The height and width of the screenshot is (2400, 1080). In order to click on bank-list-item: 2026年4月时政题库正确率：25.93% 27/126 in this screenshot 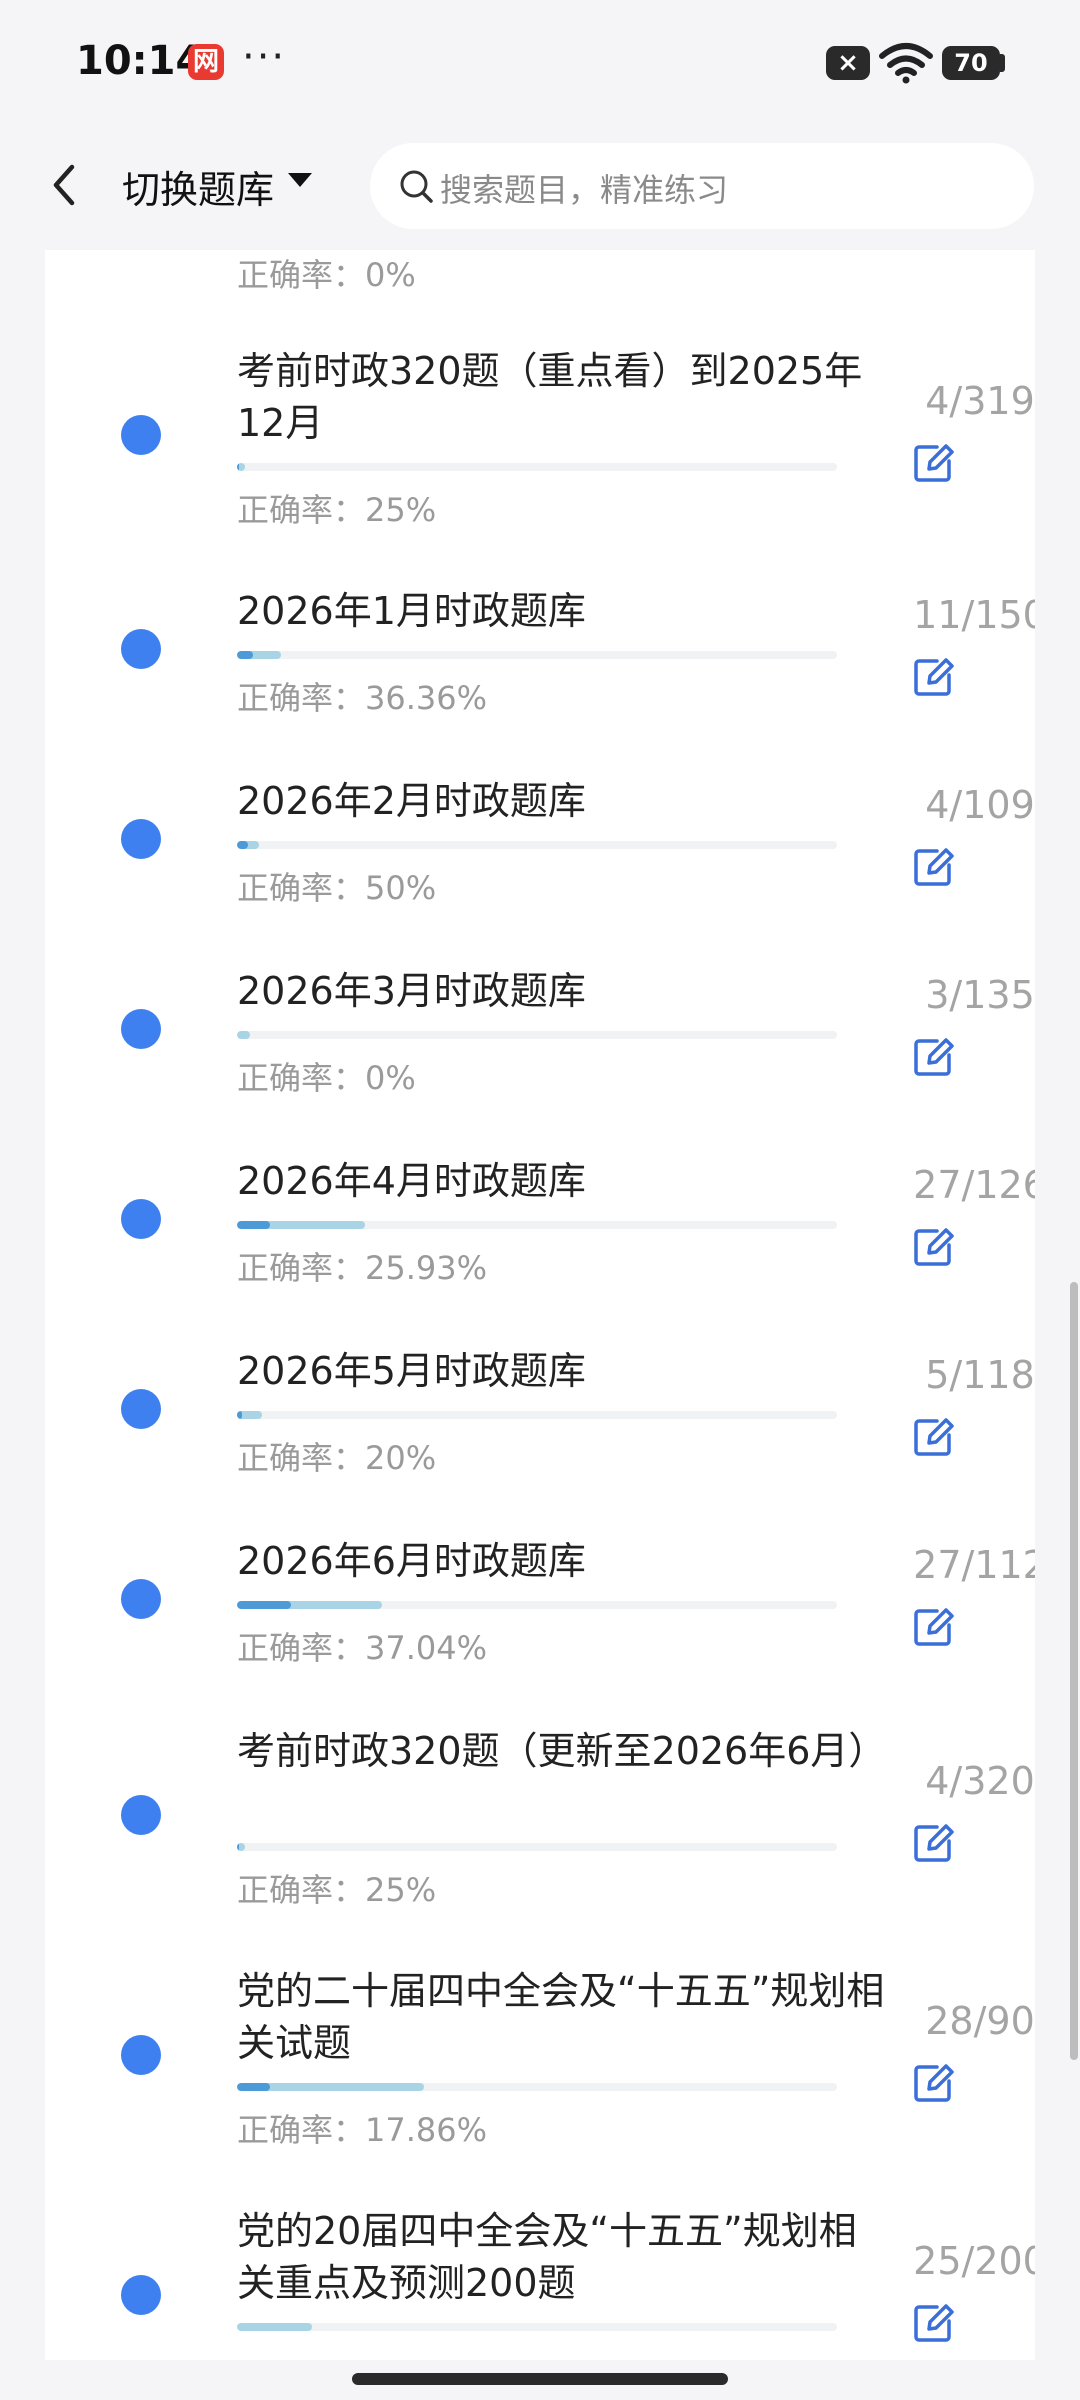, I will do `click(540, 1221)`.